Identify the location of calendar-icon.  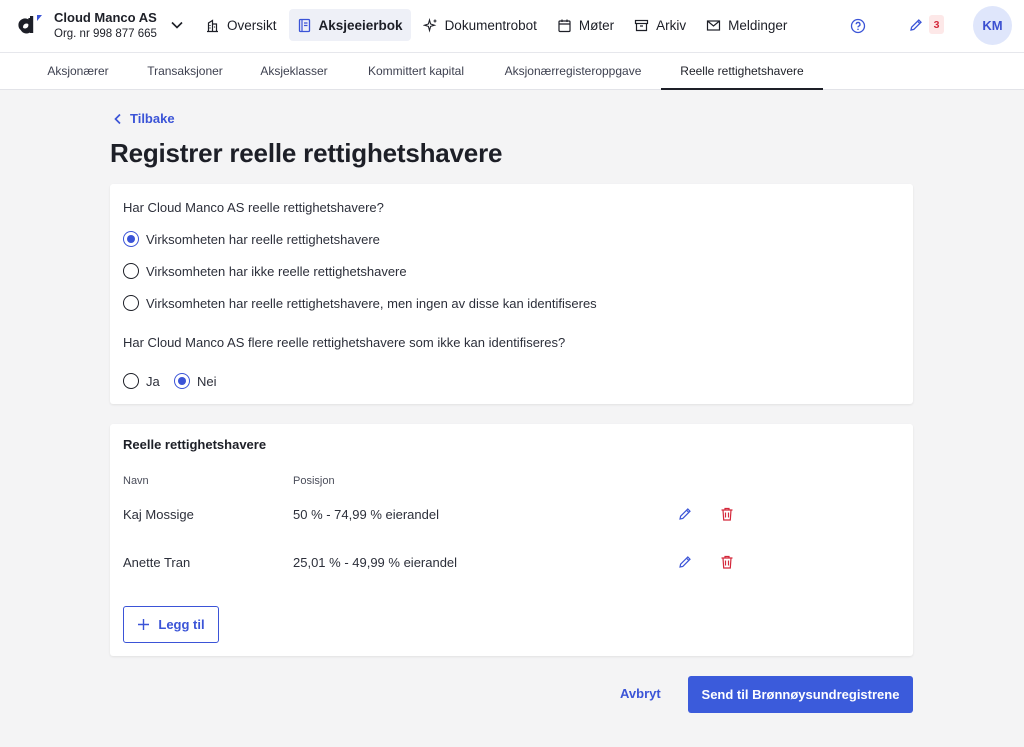
(564, 25).